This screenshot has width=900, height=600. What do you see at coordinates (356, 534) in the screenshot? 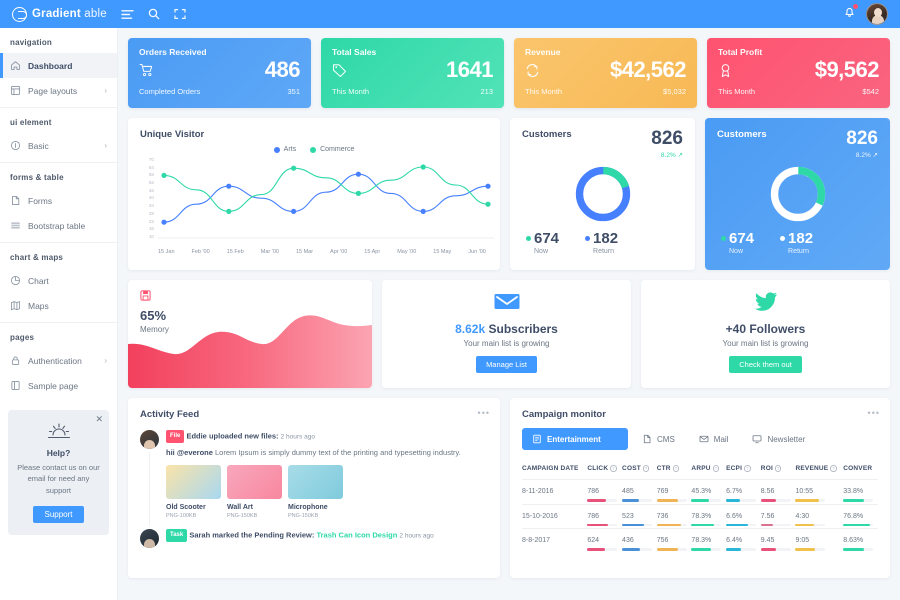
I see `activity-link: Trash Can Icon Design` at bounding box center [356, 534].